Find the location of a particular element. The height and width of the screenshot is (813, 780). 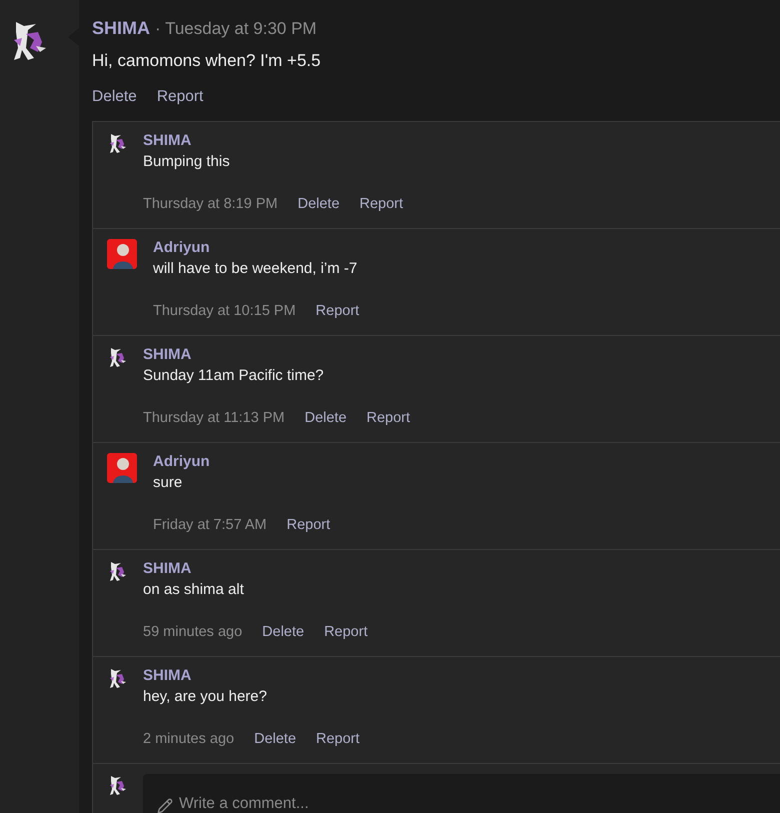

comment-text: hey, are you here? is located at coordinates (205, 697).